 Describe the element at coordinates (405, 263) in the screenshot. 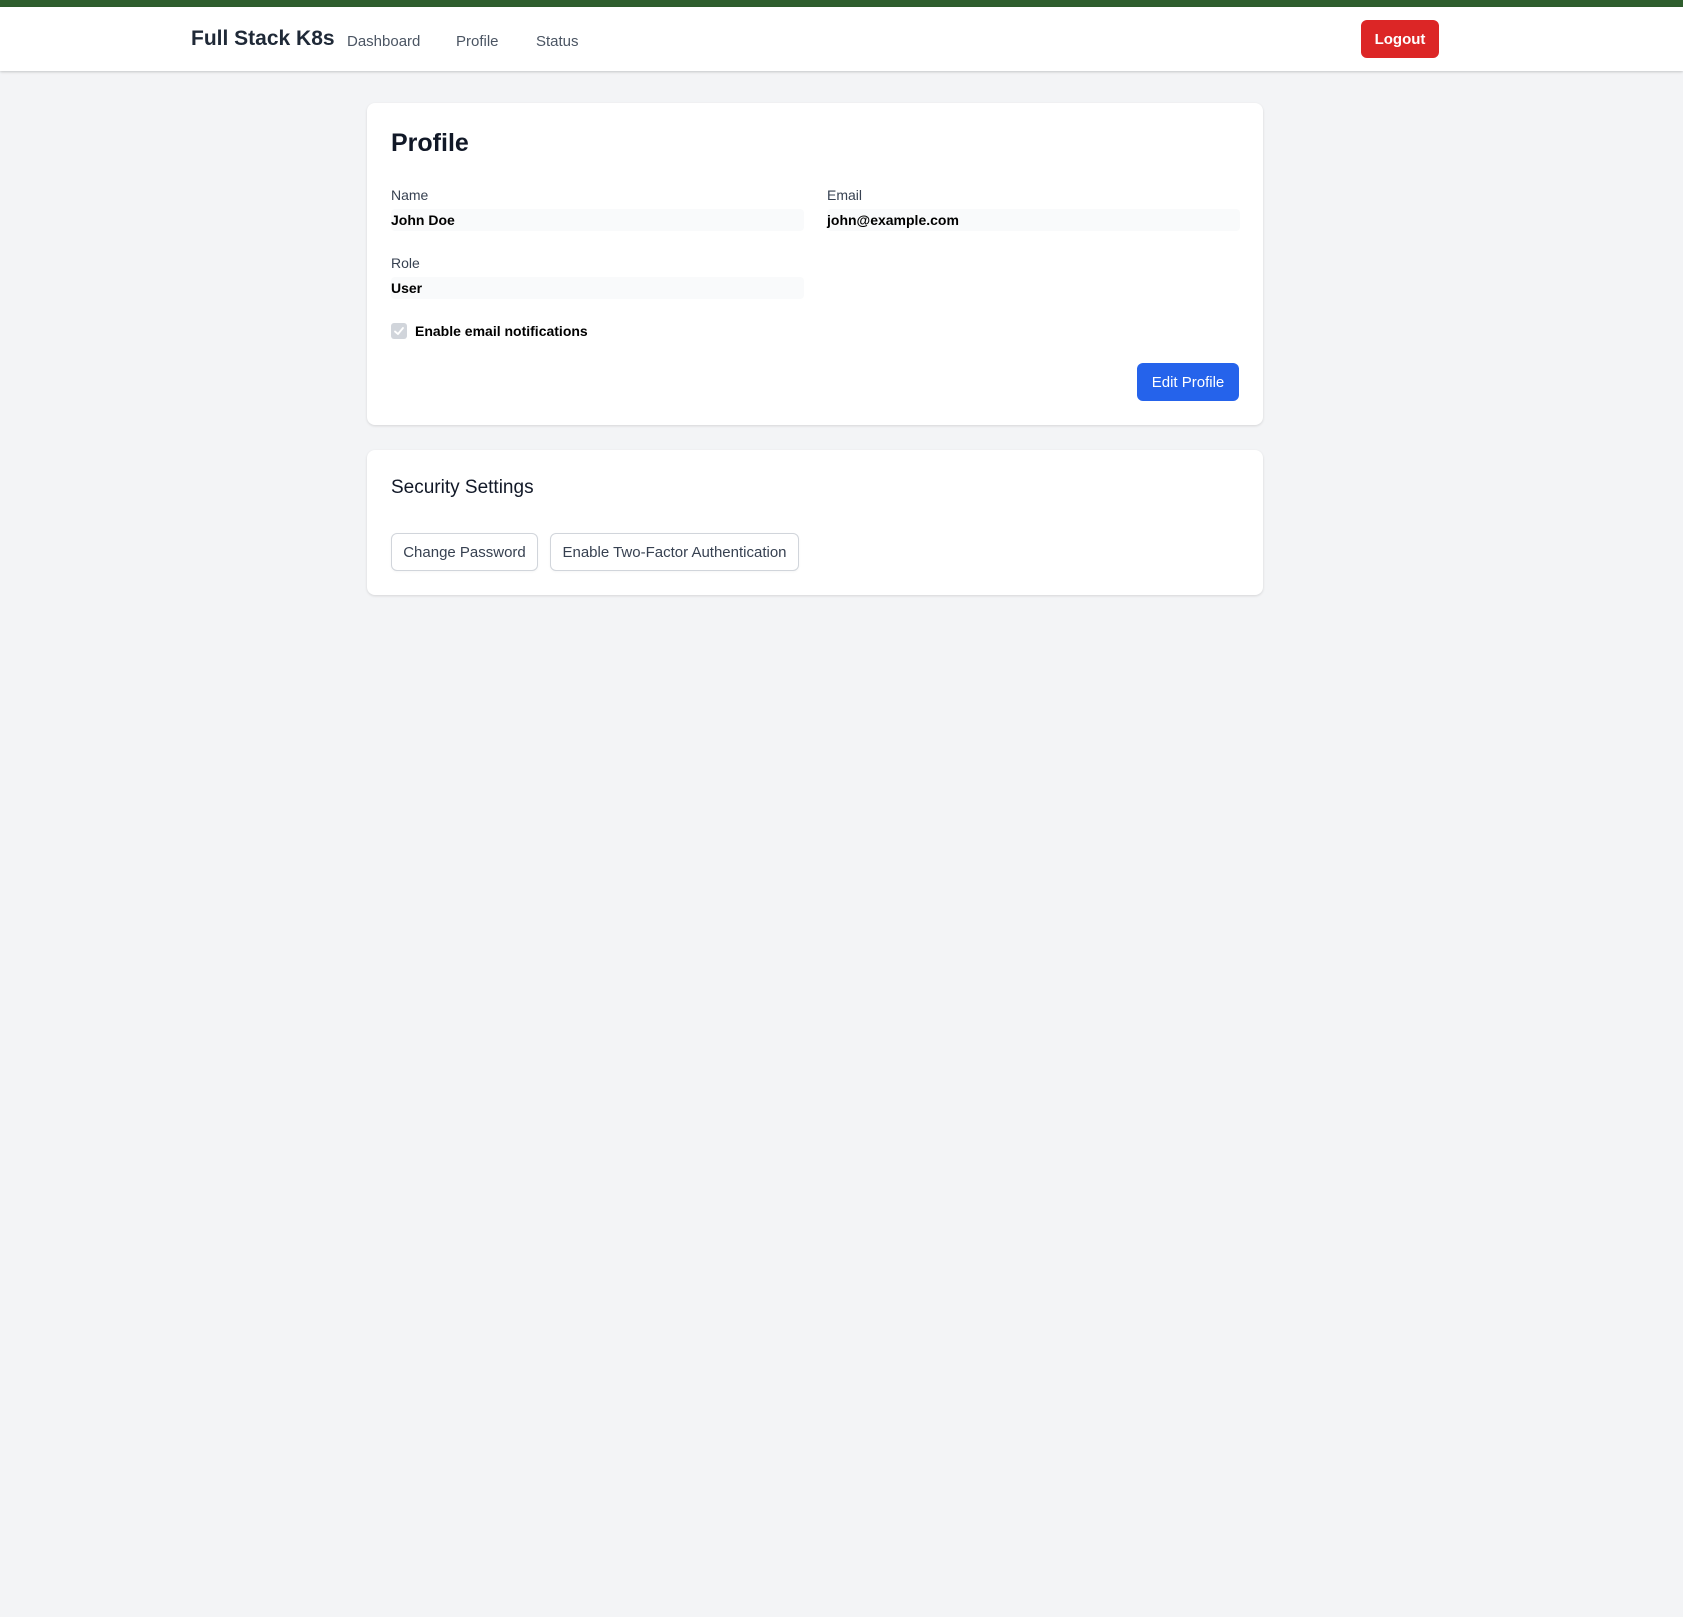

I see `role-label: Role` at that location.